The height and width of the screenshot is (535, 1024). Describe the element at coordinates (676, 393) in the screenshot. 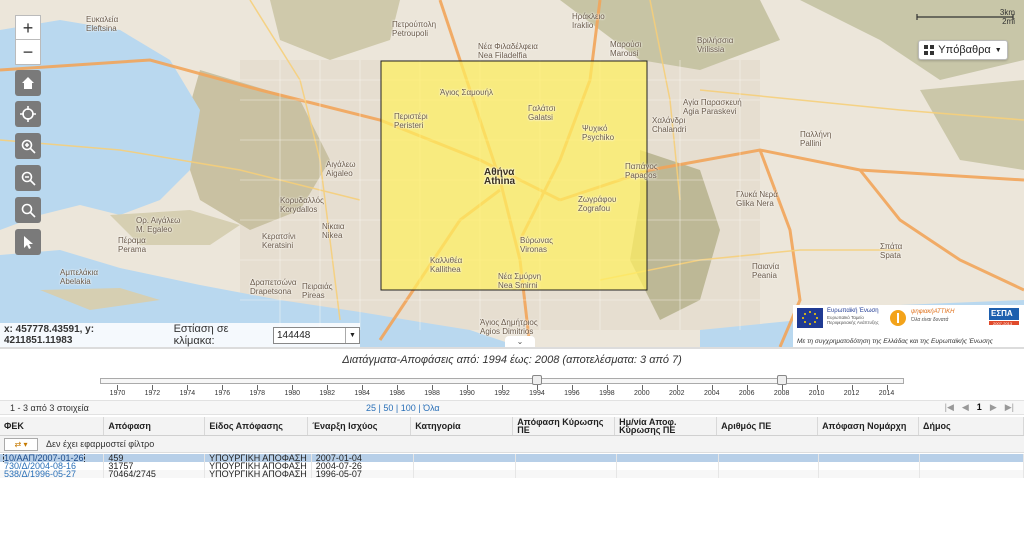

I see `slider-year-label: 2002` at that location.